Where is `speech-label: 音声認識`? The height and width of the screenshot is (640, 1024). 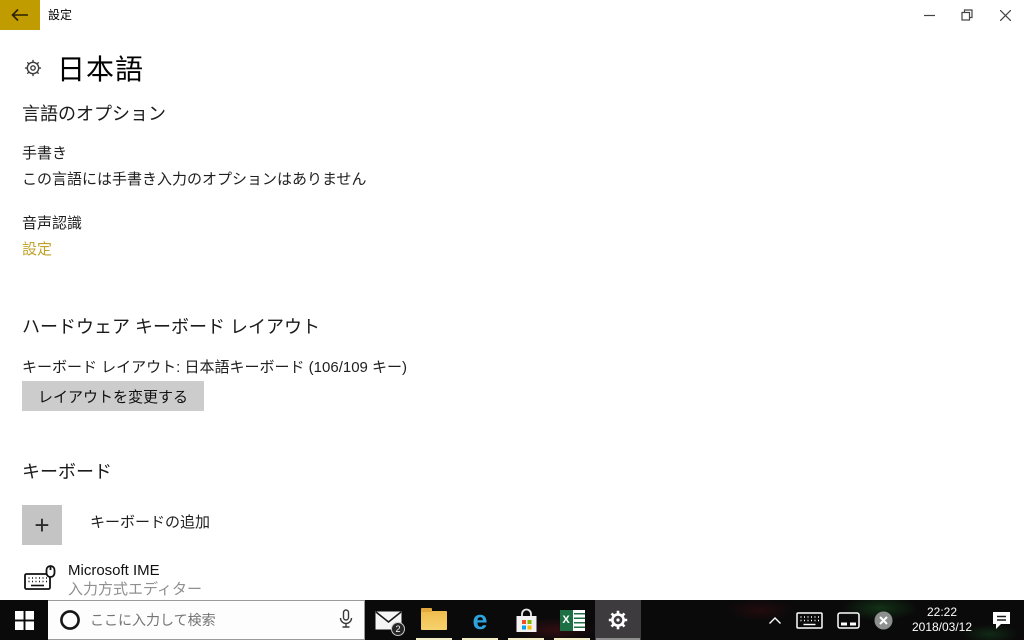 speech-label: 音声認識 is located at coordinates (52, 223).